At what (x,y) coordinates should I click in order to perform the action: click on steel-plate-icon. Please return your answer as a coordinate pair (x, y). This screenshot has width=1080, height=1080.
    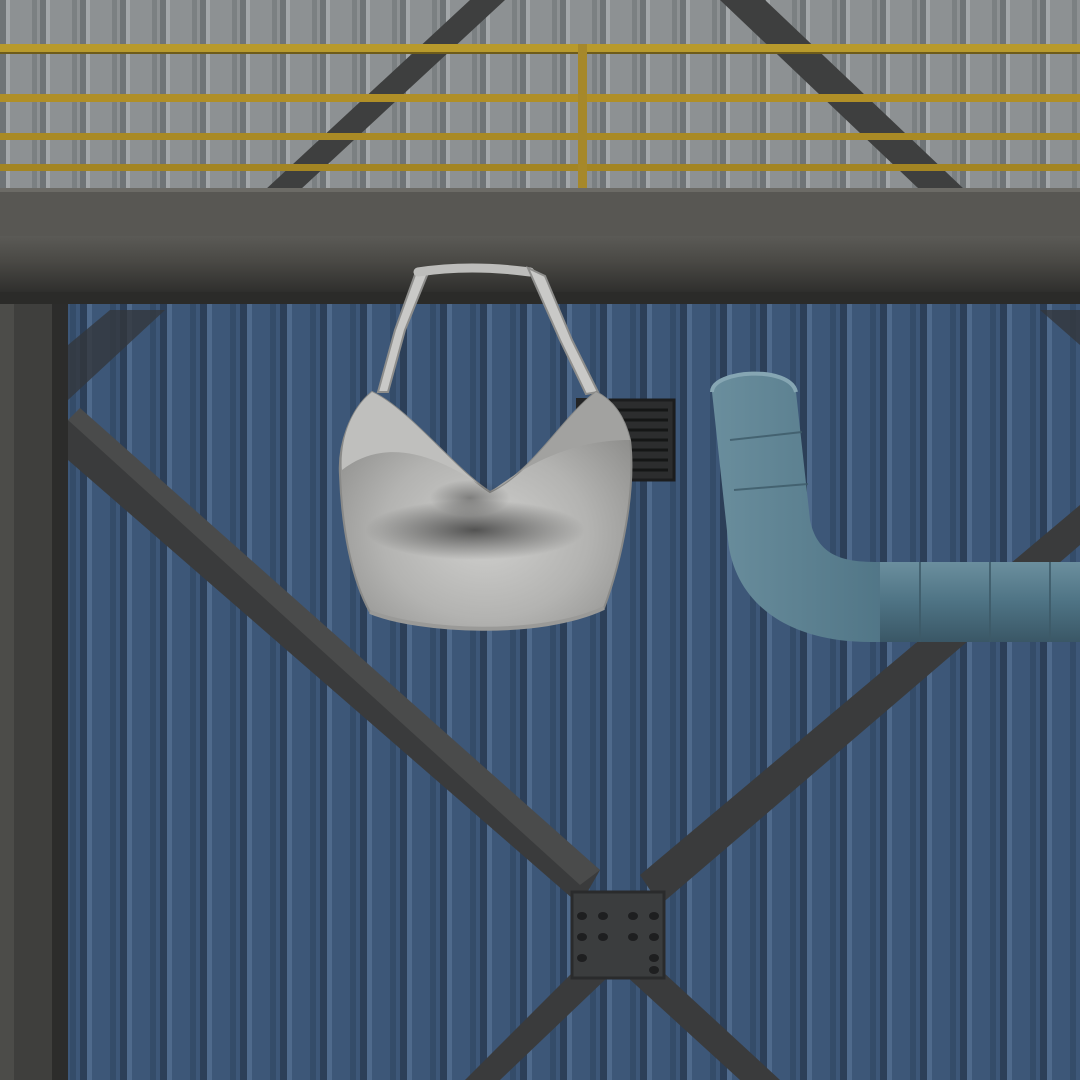
    Looking at the image, I should click on (618, 935).